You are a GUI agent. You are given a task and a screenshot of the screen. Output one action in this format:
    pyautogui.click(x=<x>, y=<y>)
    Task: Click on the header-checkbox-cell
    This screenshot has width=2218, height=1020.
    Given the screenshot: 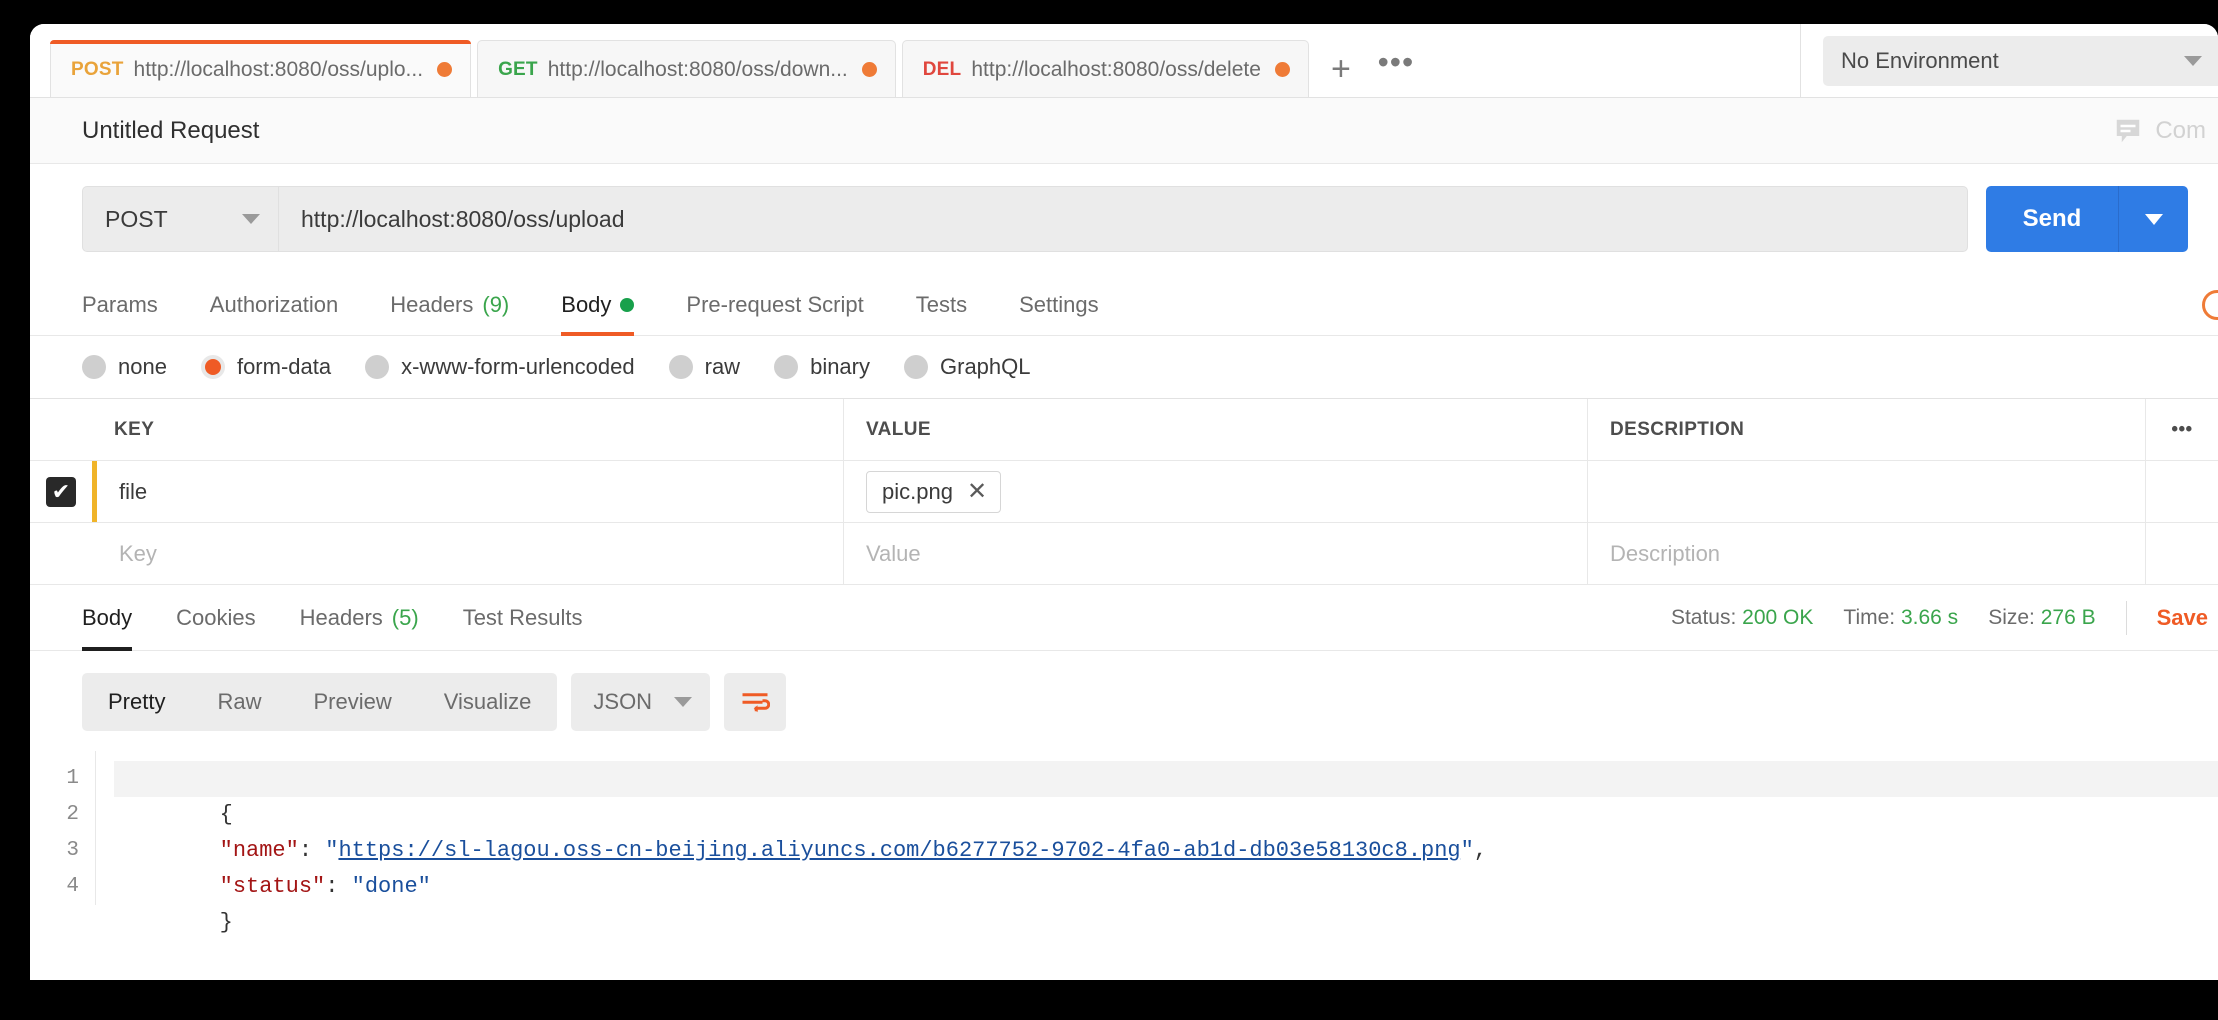 What is the action you would take?
    pyautogui.click(x=61, y=429)
    